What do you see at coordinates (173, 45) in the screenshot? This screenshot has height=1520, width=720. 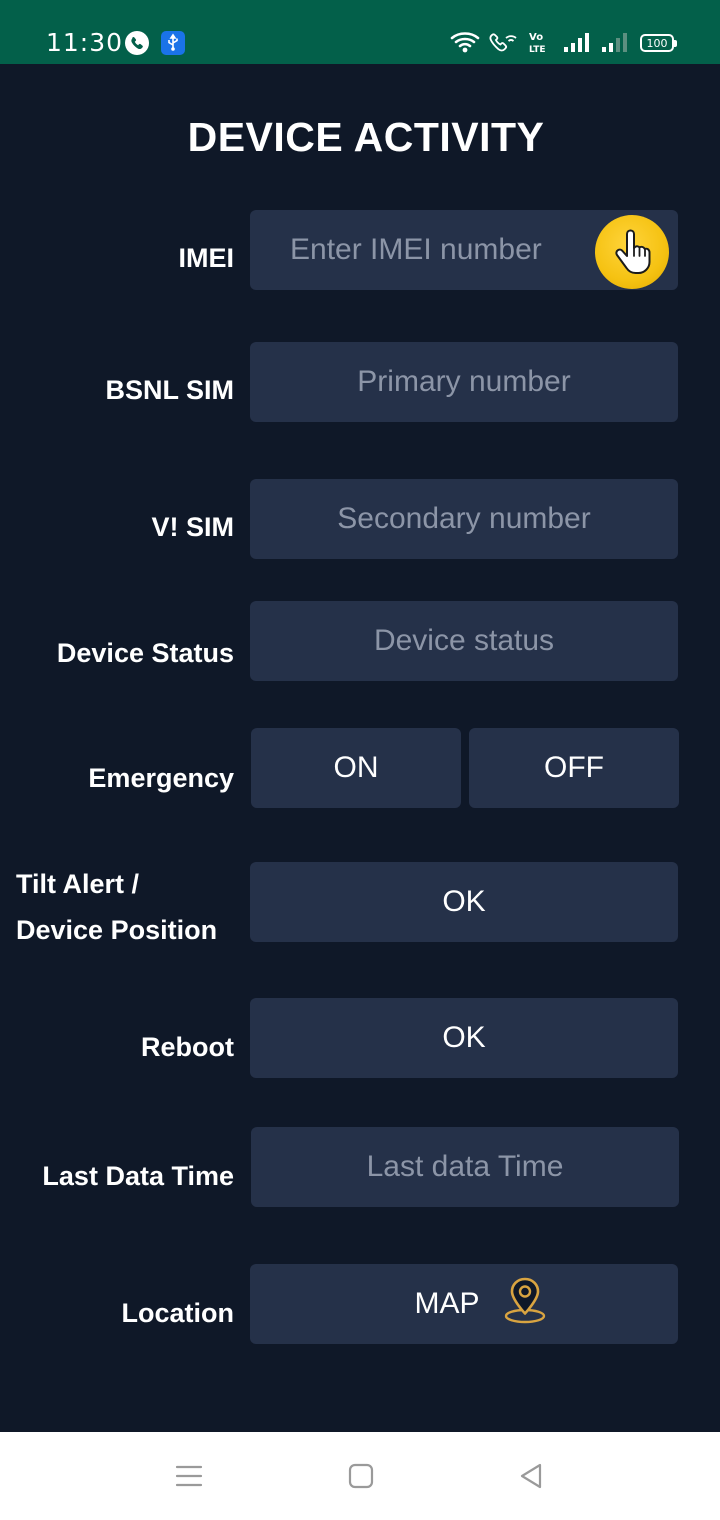 I see `usb-icon` at bounding box center [173, 45].